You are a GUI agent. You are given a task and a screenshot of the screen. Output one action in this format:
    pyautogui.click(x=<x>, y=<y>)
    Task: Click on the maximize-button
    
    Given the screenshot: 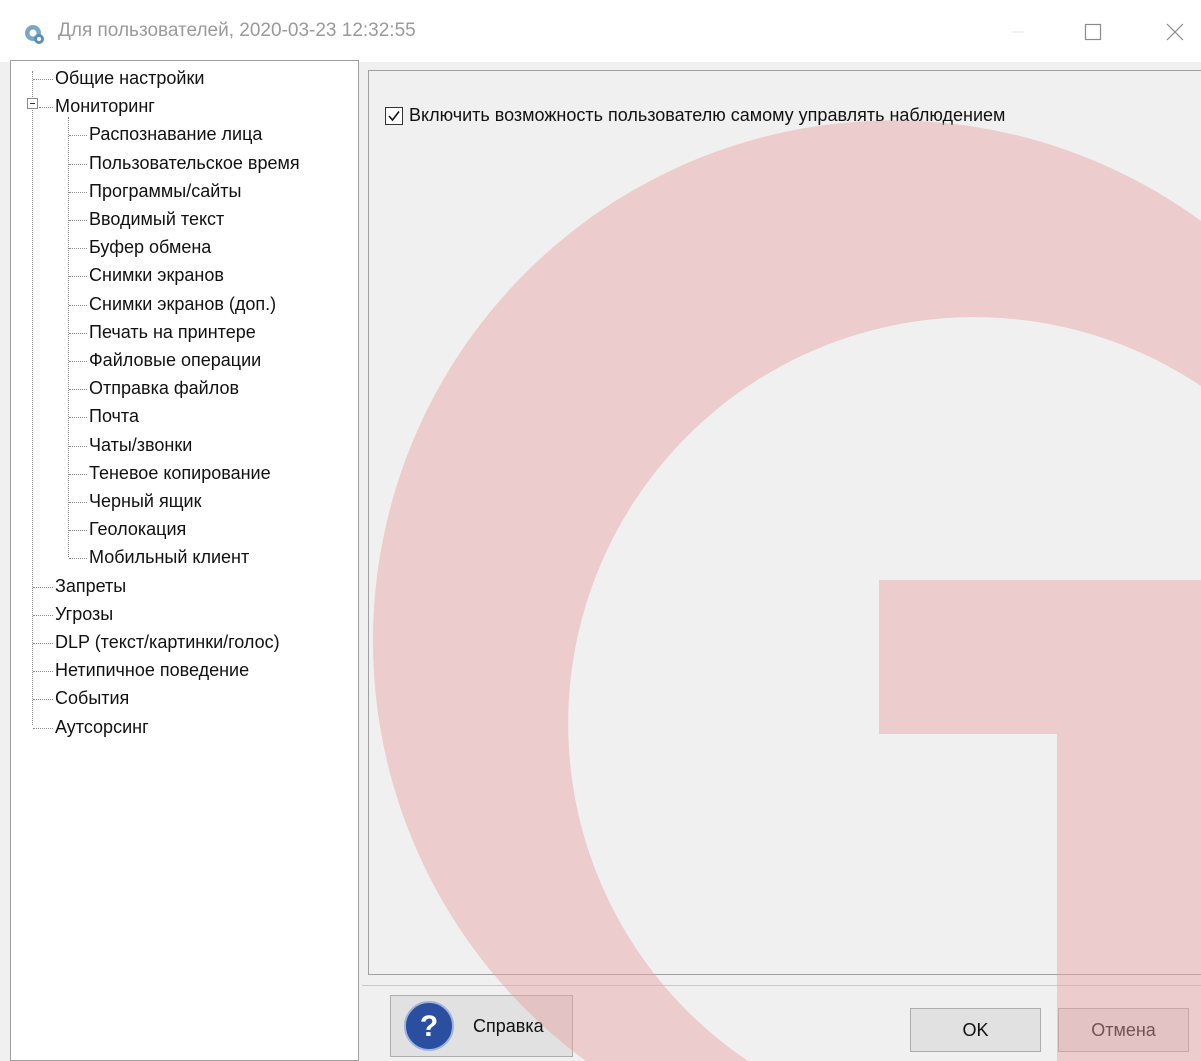 What is the action you would take?
    pyautogui.click(x=1093, y=32)
    